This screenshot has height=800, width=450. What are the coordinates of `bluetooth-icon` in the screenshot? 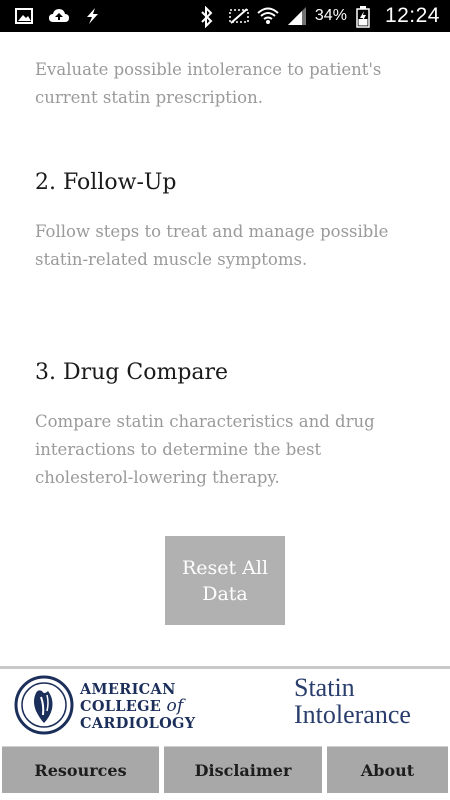 It's located at (209, 17).